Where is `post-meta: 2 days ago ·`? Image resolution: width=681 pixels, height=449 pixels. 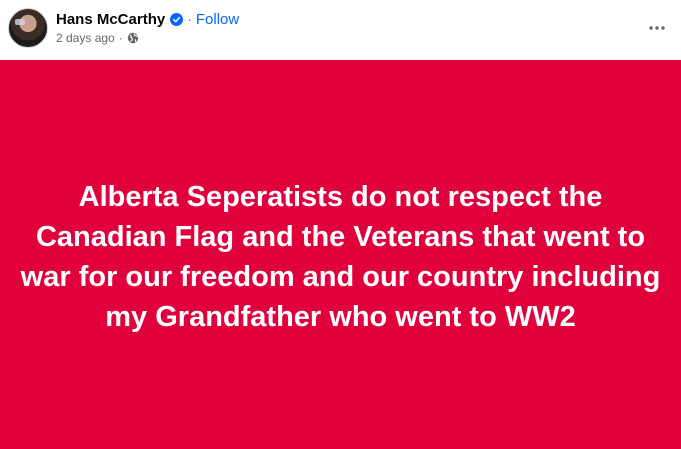
post-meta: 2 days ago · is located at coordinates (97, 38).